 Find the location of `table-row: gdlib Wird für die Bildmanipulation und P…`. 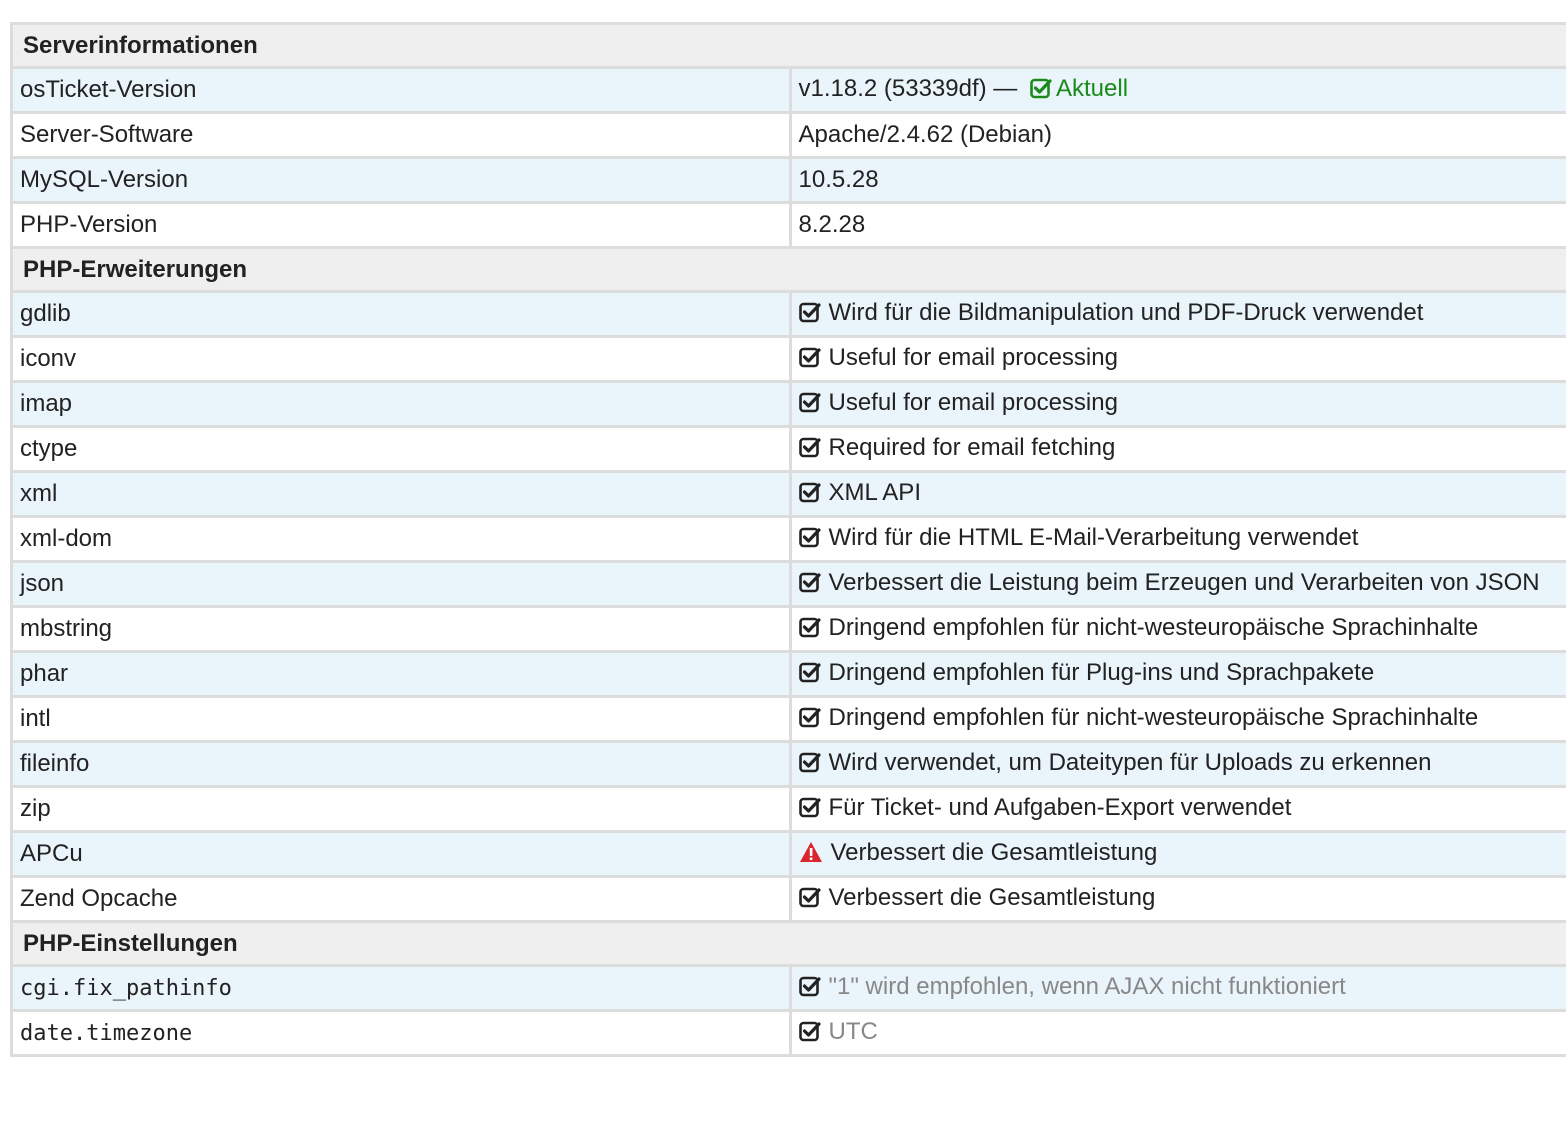

table-row: gdlib Wird für die Bildmanipulation und P… is located at coordinates (788, 314).